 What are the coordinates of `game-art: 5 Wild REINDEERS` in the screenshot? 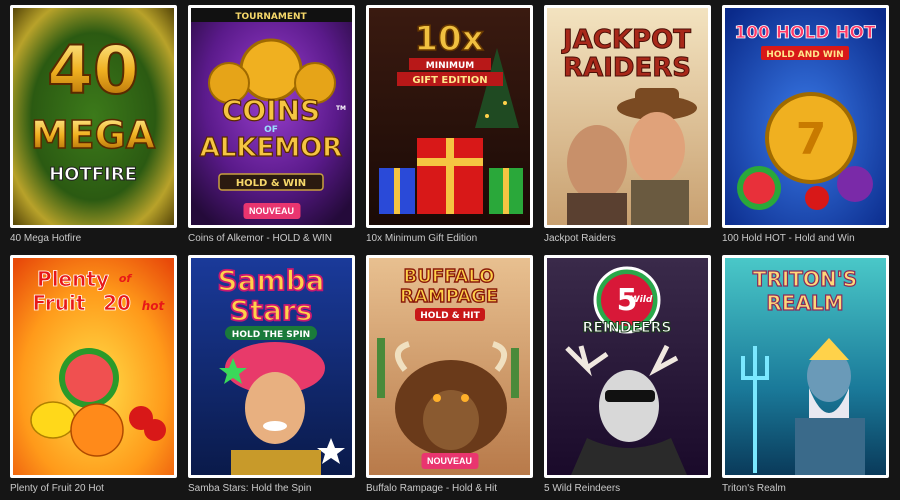 It's located at (627, 366).